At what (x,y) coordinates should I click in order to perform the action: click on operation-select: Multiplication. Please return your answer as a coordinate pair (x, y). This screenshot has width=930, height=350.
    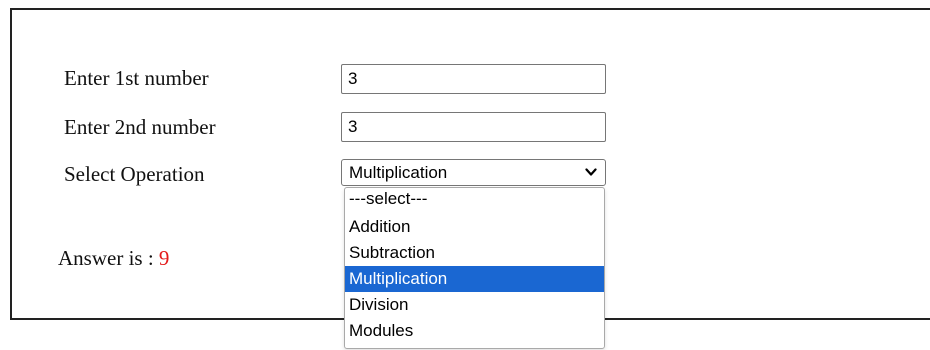
    Looking at the image, I should click on (473, 172).